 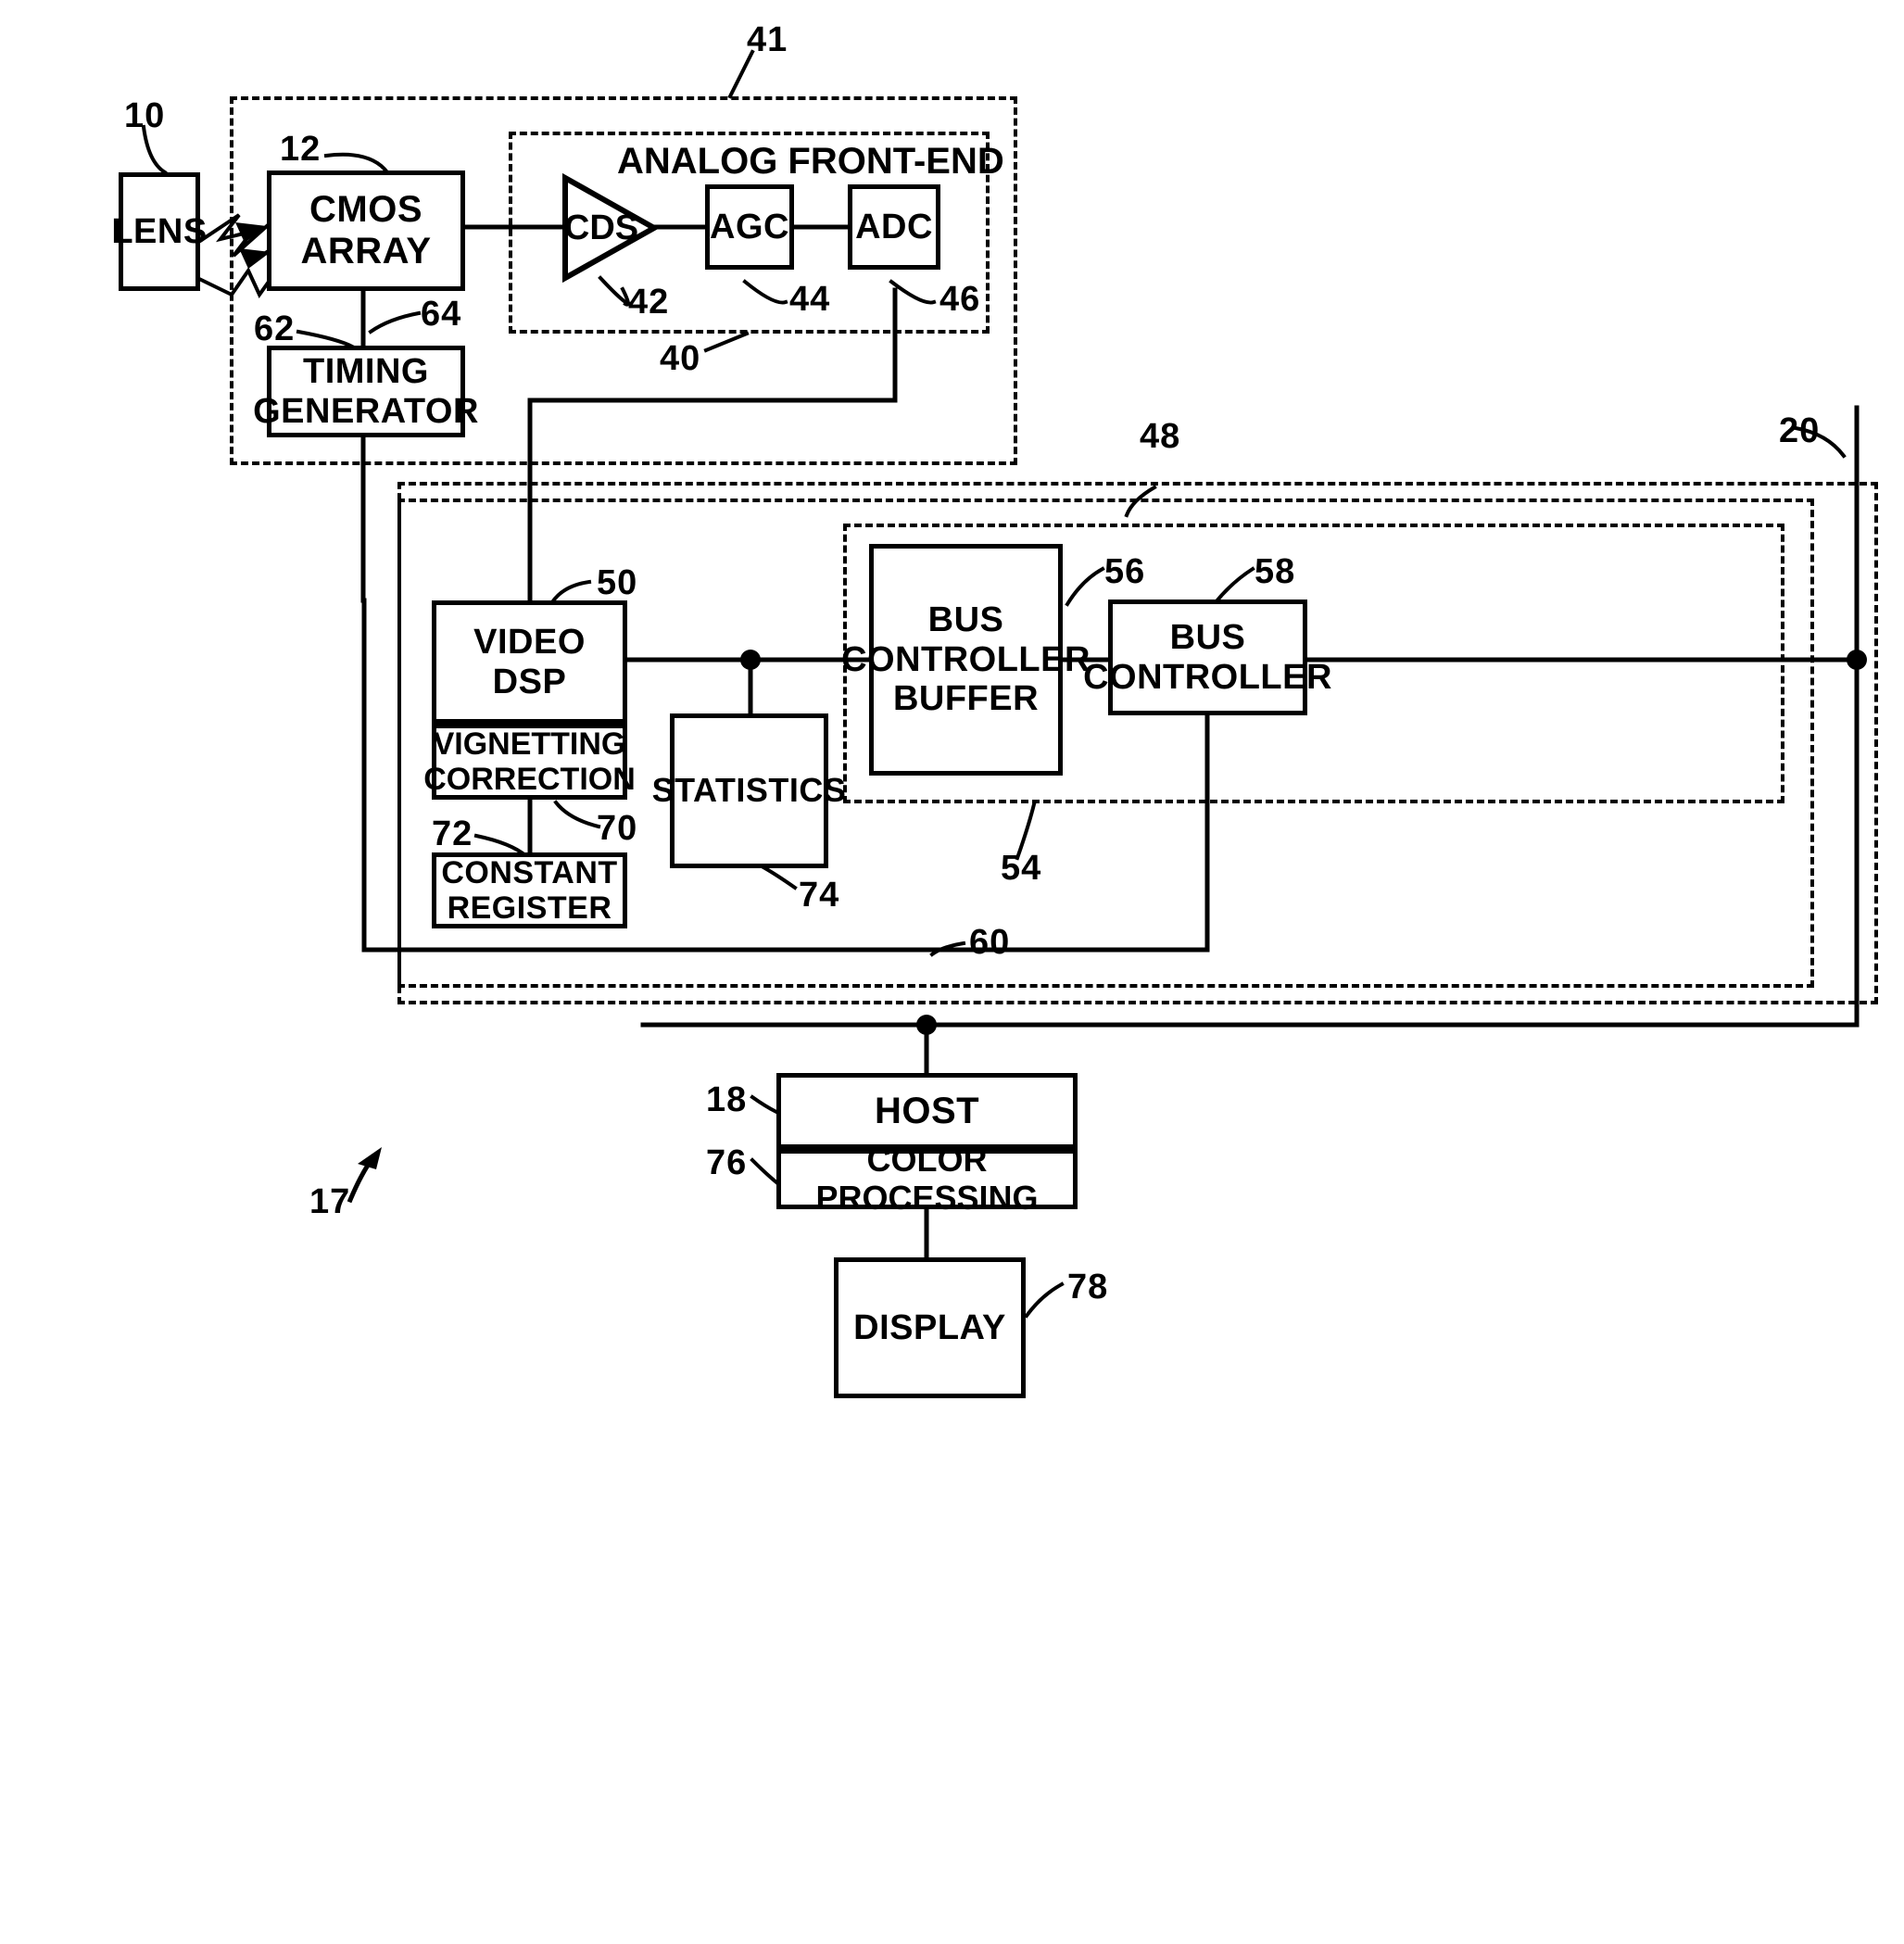 I want to click on ref-60: 60, so click(x=990, y=942).